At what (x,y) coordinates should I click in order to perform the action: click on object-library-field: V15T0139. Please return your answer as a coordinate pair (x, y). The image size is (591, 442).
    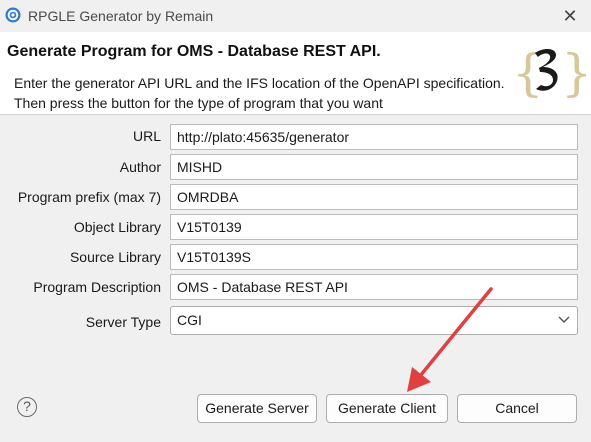
    Looking at the image, I should click on (374, 227).